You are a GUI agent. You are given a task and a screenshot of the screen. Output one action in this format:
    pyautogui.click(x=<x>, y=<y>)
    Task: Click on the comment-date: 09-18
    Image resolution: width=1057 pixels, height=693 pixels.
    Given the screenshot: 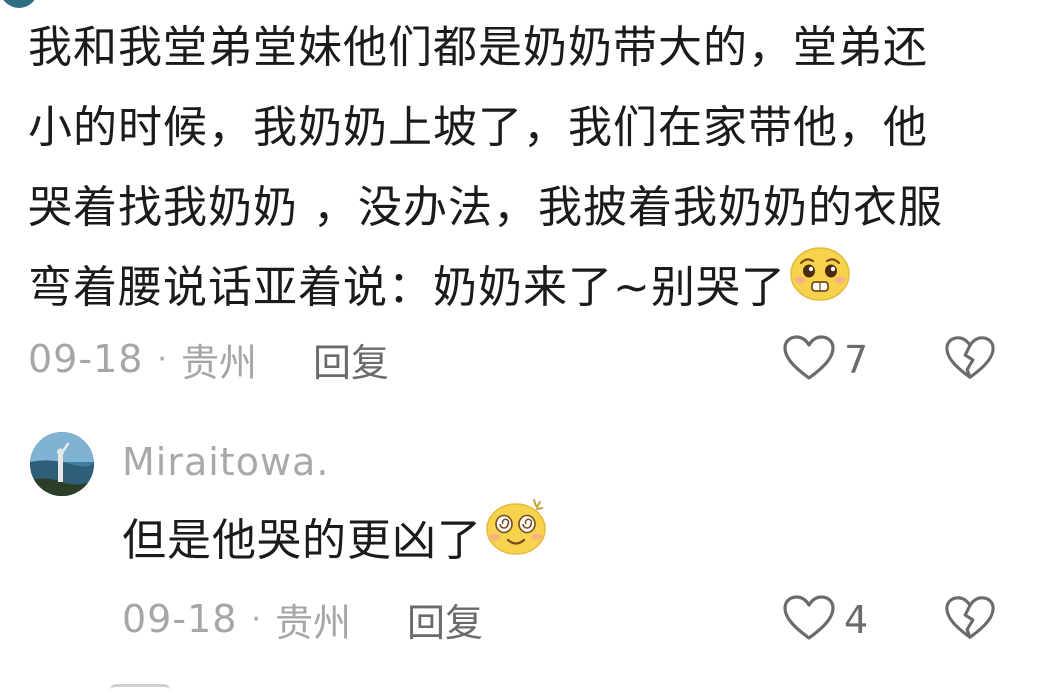 What is the action you would take?
    pyautogui.click(x=86, y=359)
    